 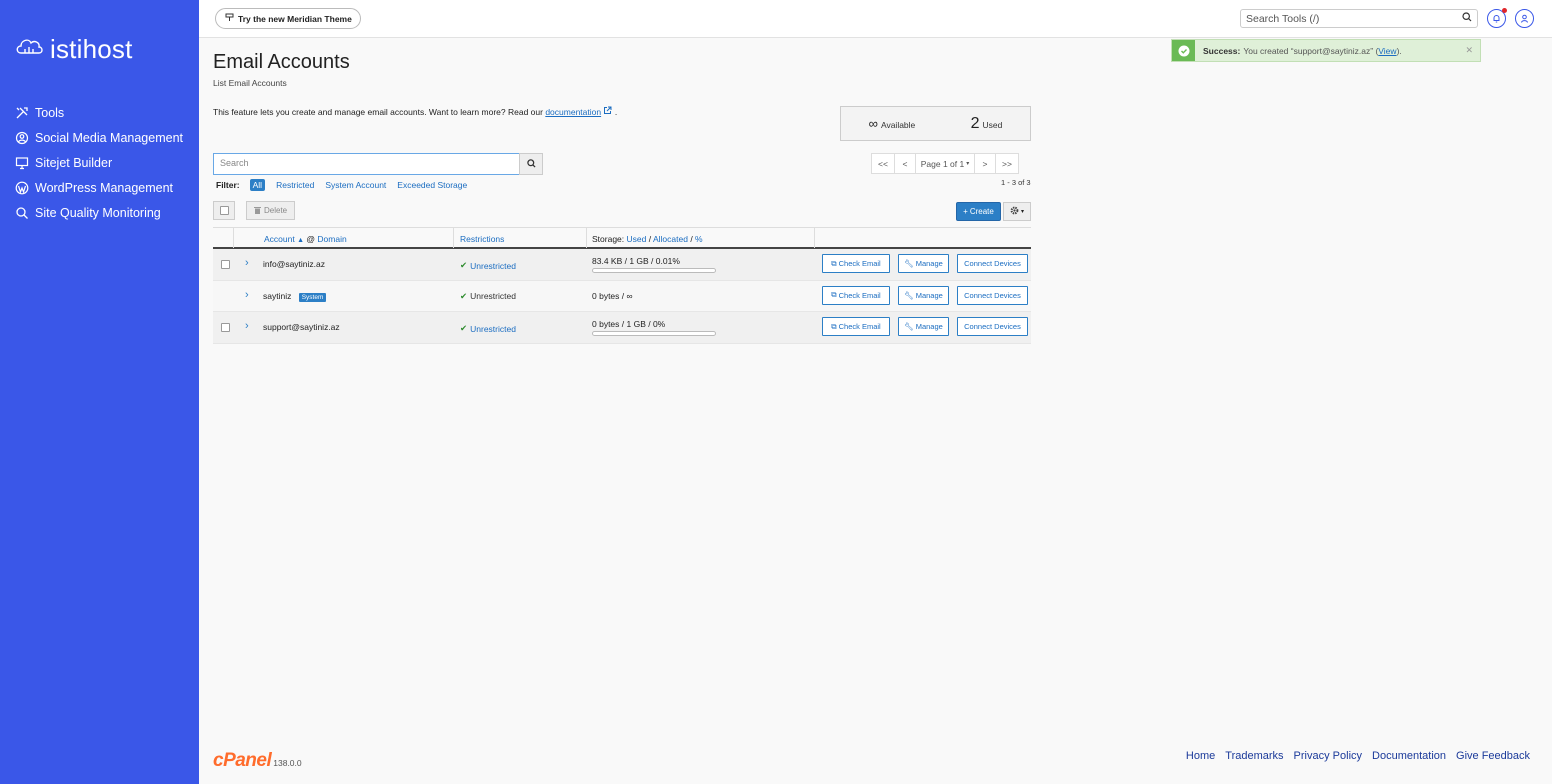 I want to click on at-sign: @, so click(x=311, y=239).